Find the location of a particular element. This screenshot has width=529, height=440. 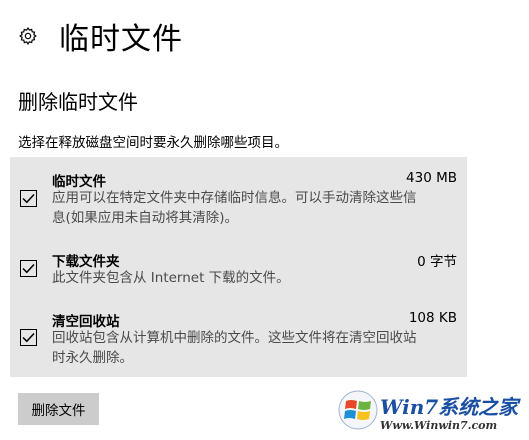

section-title: 删除临时文件 is located at coordinates (78, 102).